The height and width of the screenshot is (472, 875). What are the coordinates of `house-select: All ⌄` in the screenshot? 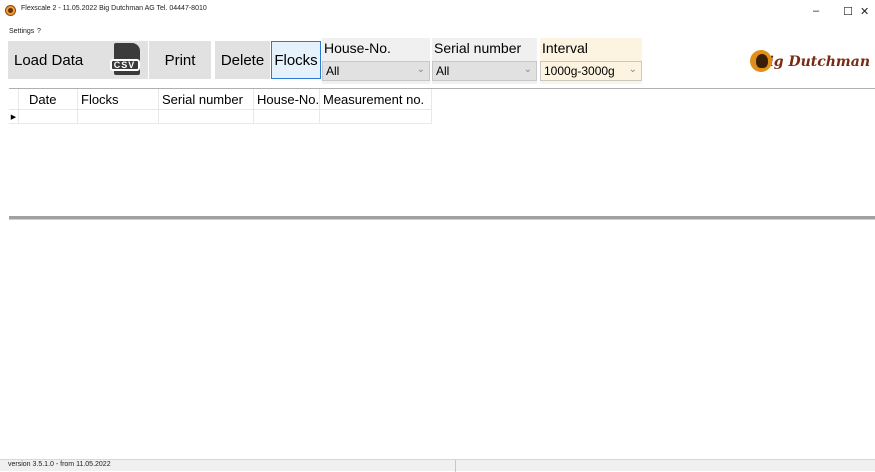 It's located at (376, 71).